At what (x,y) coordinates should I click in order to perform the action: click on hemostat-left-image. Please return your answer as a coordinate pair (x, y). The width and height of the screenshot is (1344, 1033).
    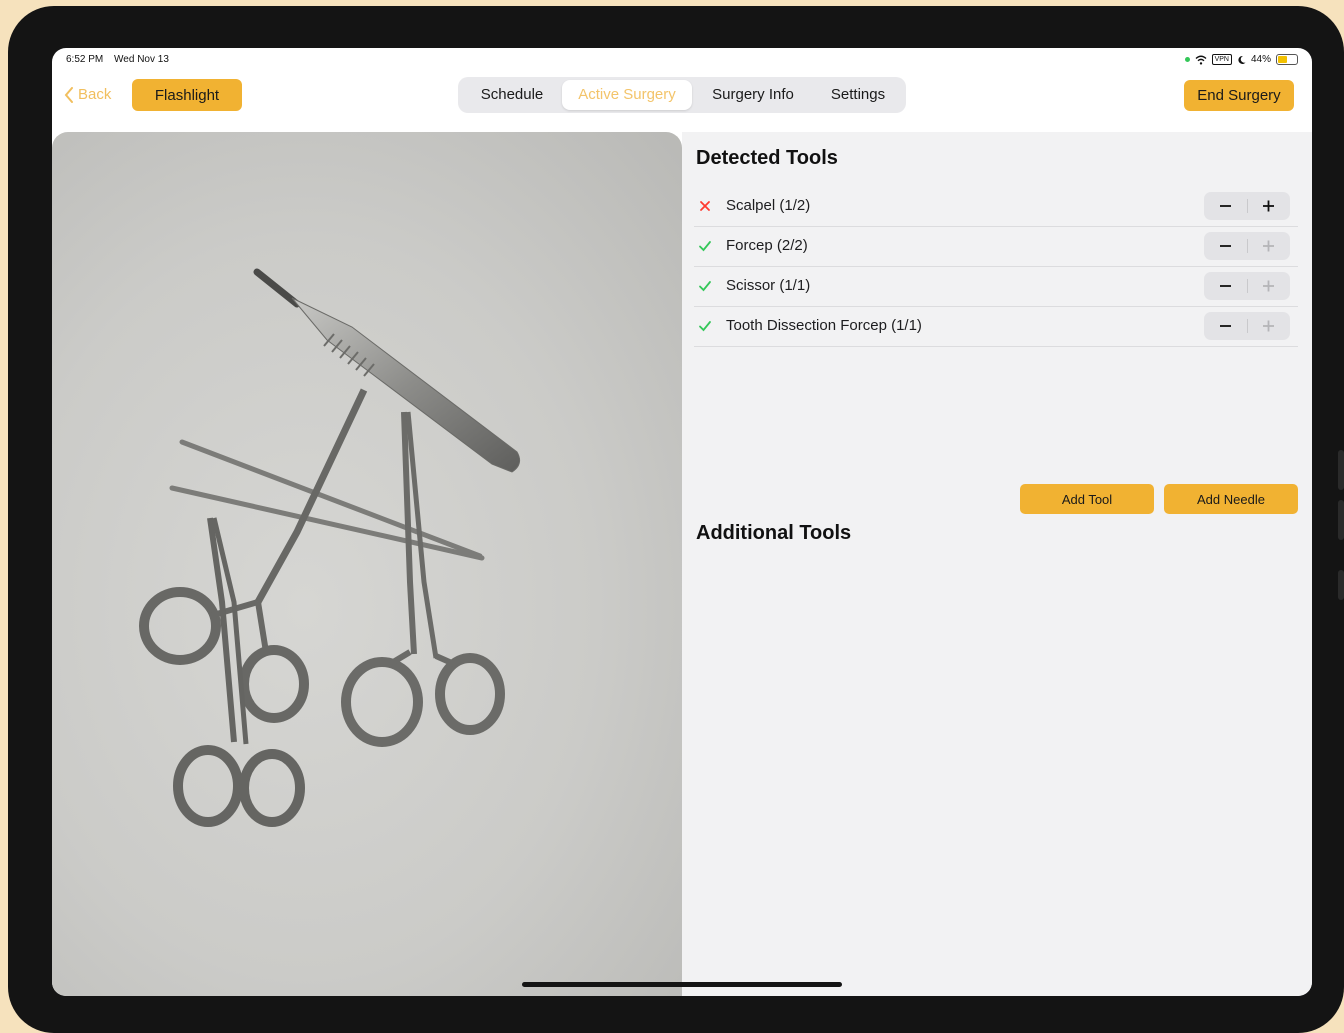
    Looking at the image, I should click on (253, 555).